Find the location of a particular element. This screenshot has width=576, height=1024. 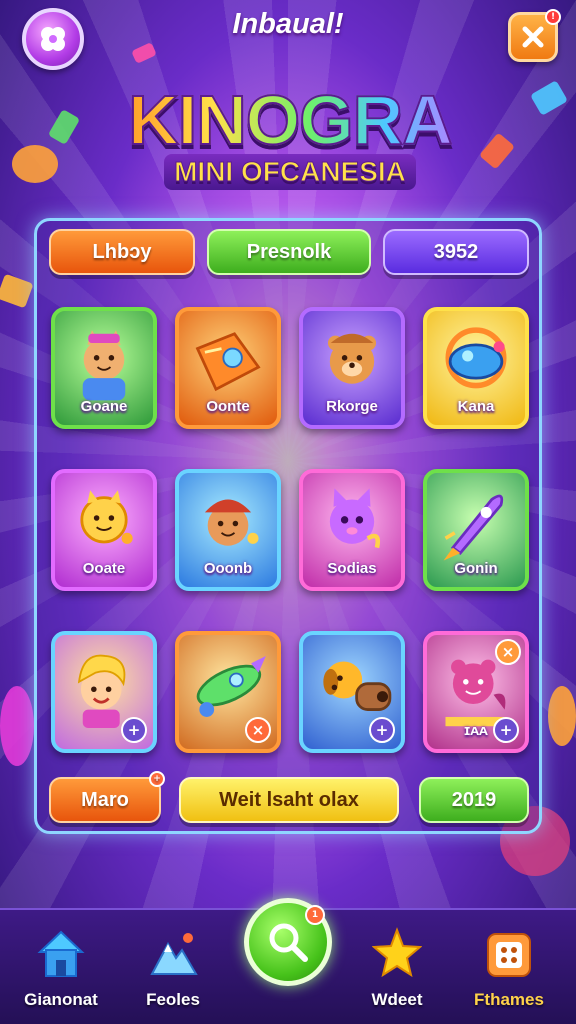

nav-item-feoles: Feoles is located at coordinates (173, 970).